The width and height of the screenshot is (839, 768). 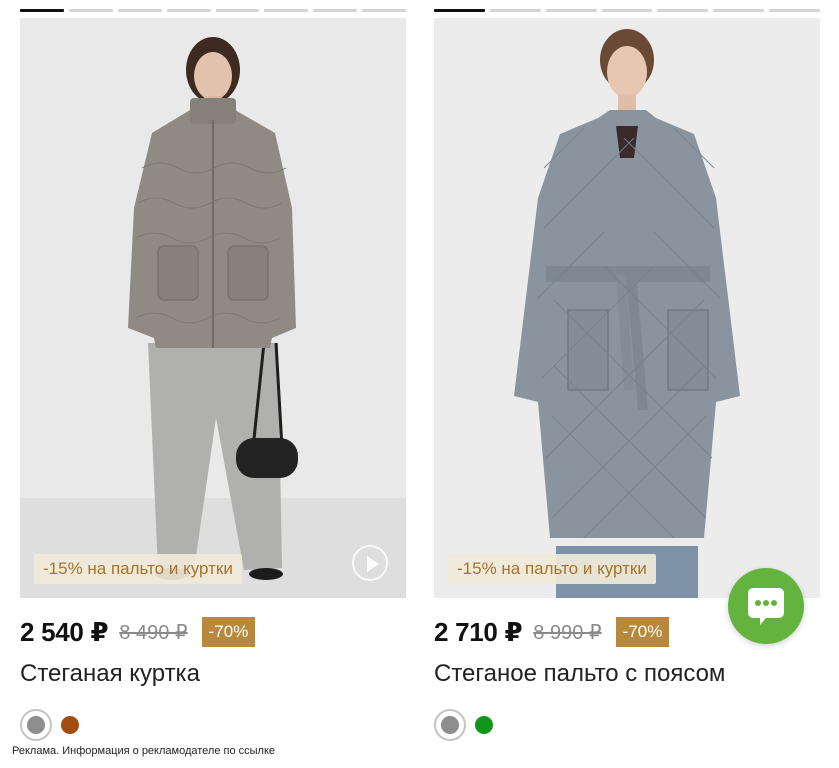 I want to click on current-price: 2 710 ₽, so click(x=478, y=631).